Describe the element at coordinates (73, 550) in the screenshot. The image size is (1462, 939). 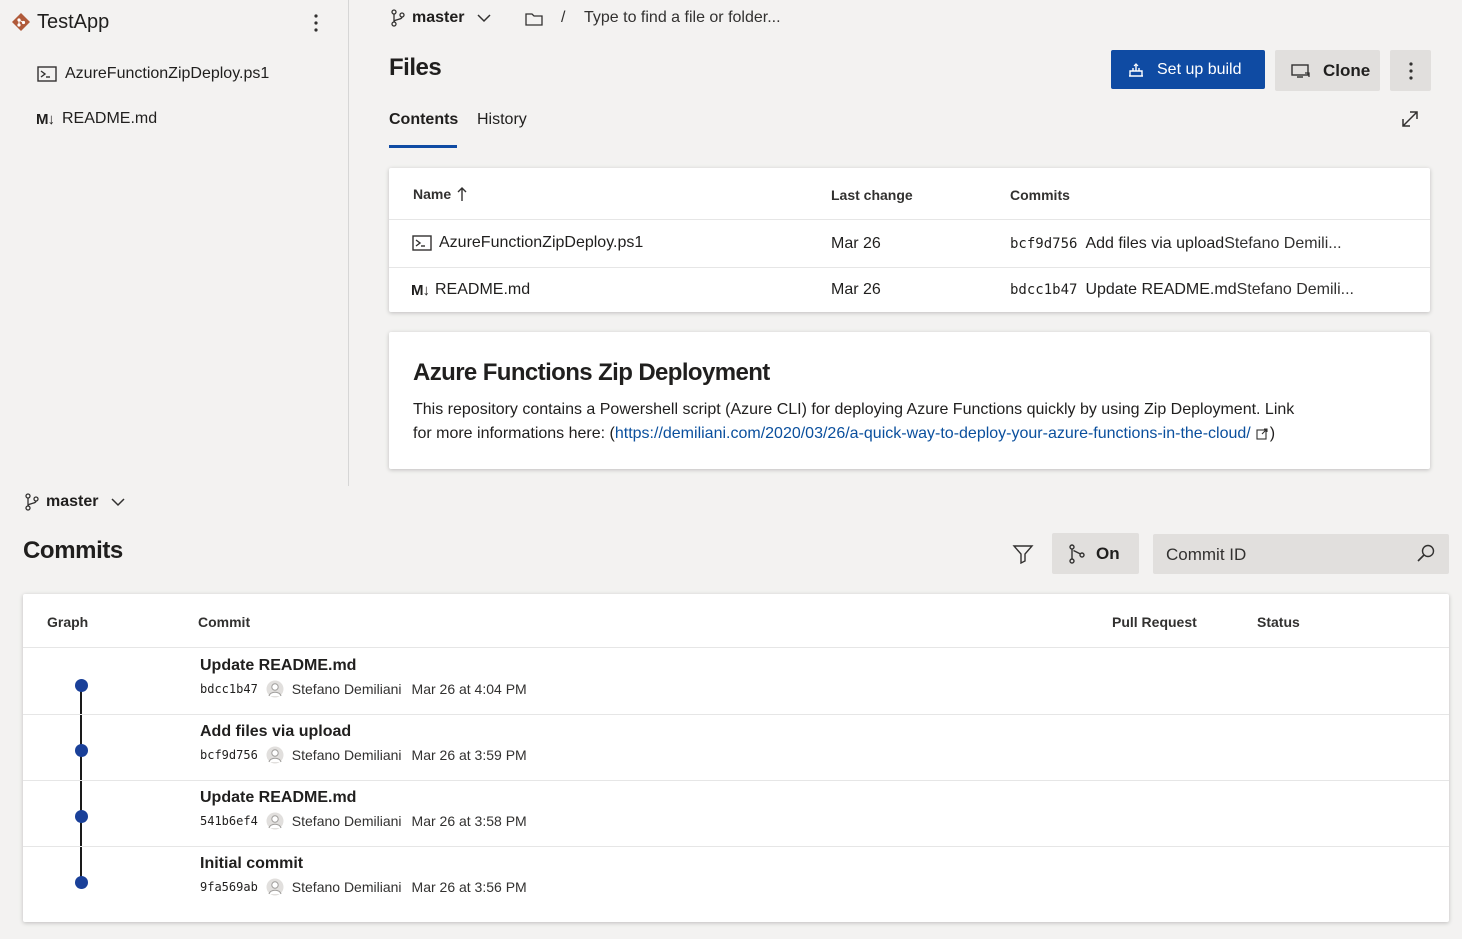
I see `commits-title: Commits` at that location.